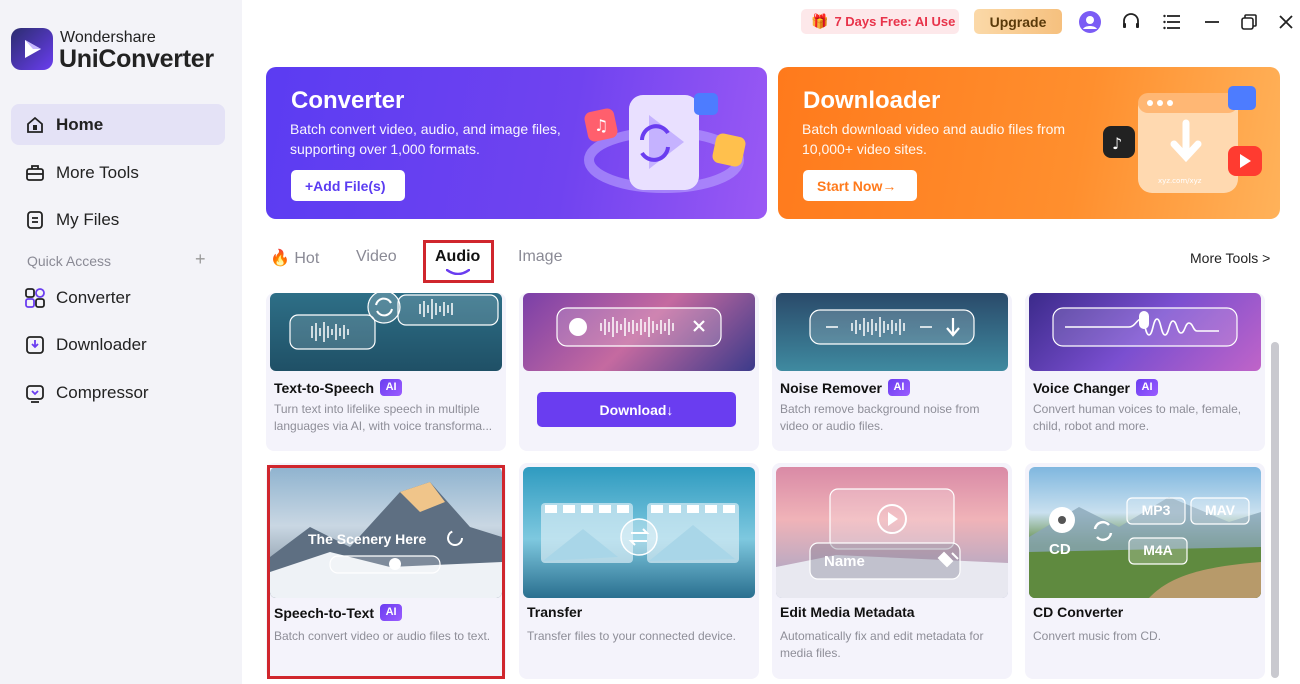  What do you see at coordinates (348, 185) in the screenshot?
I see `add-files-button: +Add File(s)` at bounding box center [348, 185].